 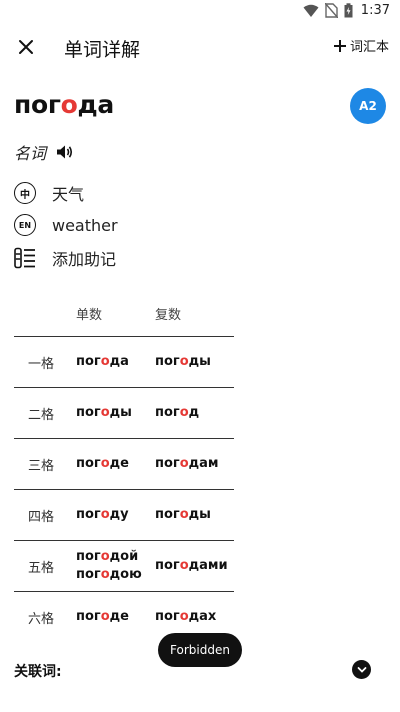 I want to click on meaning-english-row: EN weather, so click(x=66, y=225).